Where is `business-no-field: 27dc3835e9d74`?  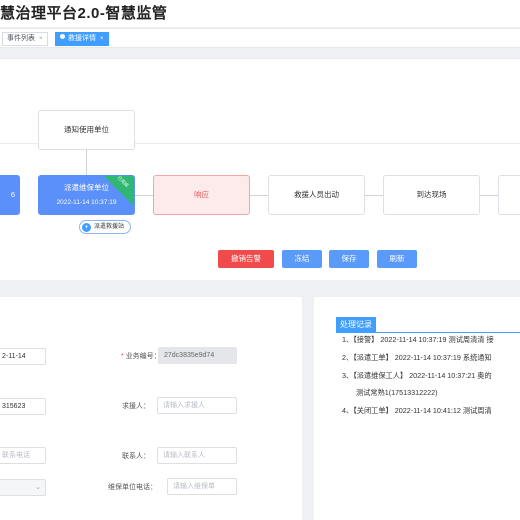 business-no-field: 27dc3835e9d74 is located at coordinates (197, 355).